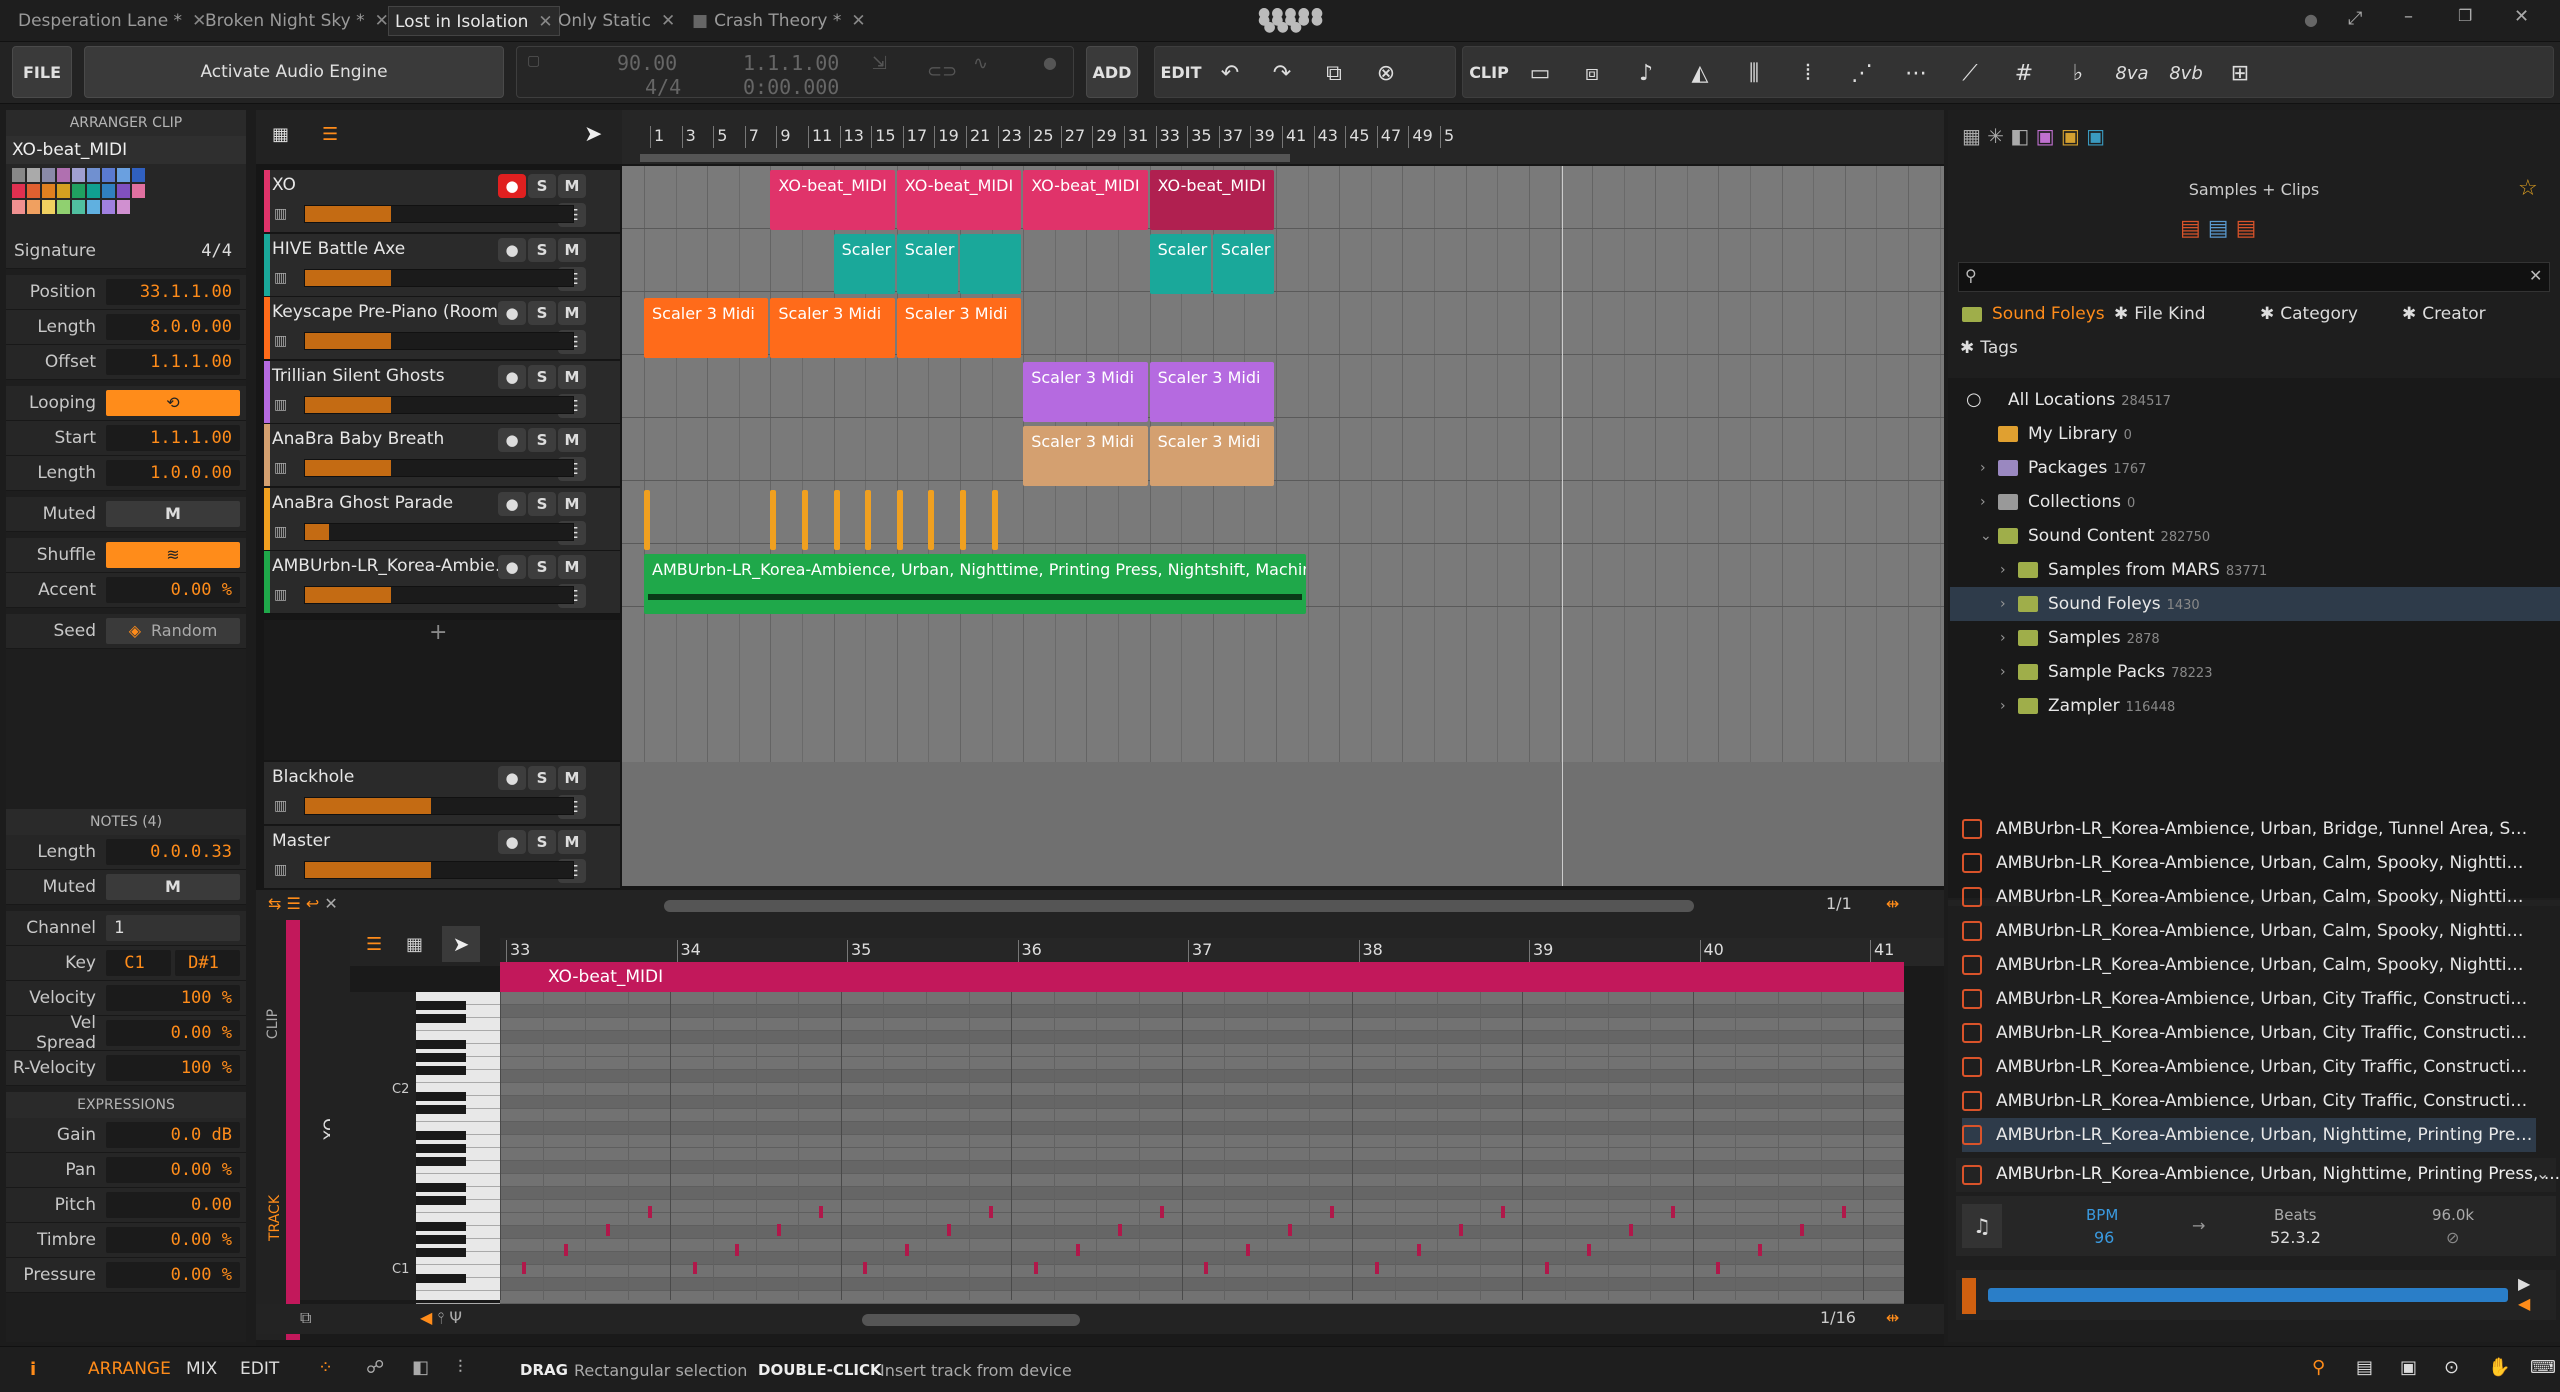  What do you see at coordinates (2542, 1173) in the screenshot?
I see `chevron-down-icon: ⌄` at bounding box center [2542, 1173].